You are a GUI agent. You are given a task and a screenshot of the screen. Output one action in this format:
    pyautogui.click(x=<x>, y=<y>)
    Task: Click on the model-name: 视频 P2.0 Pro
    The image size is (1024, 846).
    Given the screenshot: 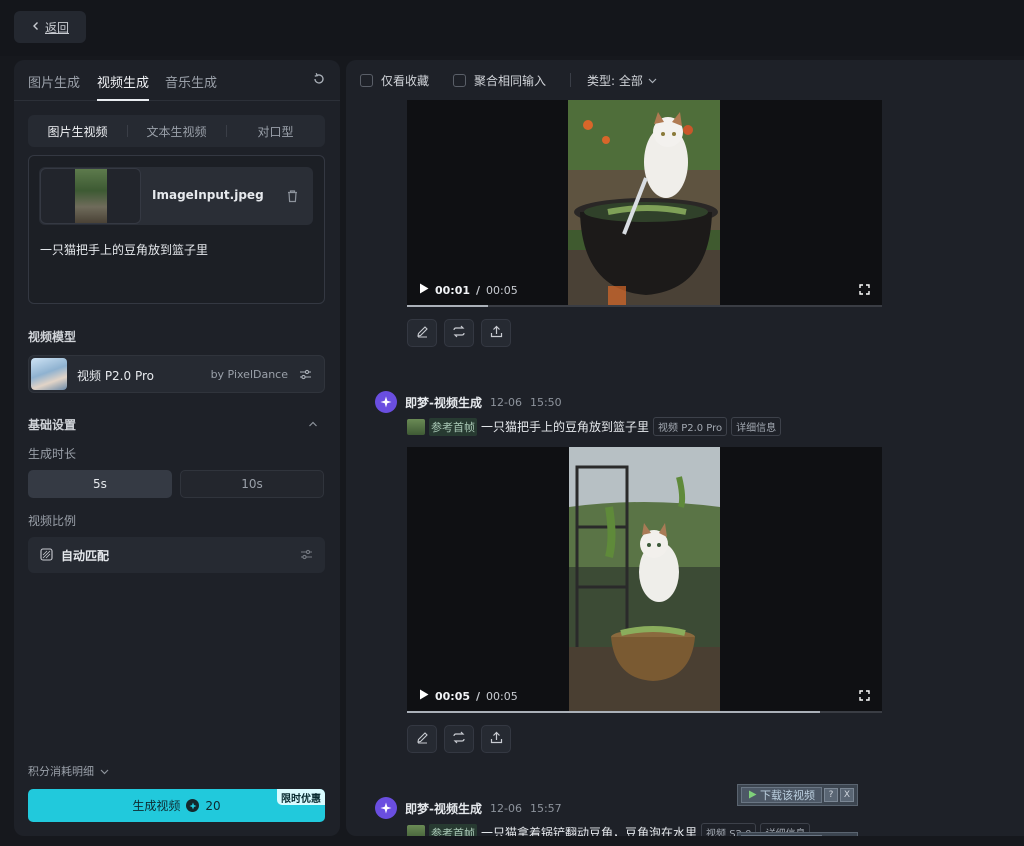 What is the action you would take?
    pyautogui.click(x=115, y=376)
    